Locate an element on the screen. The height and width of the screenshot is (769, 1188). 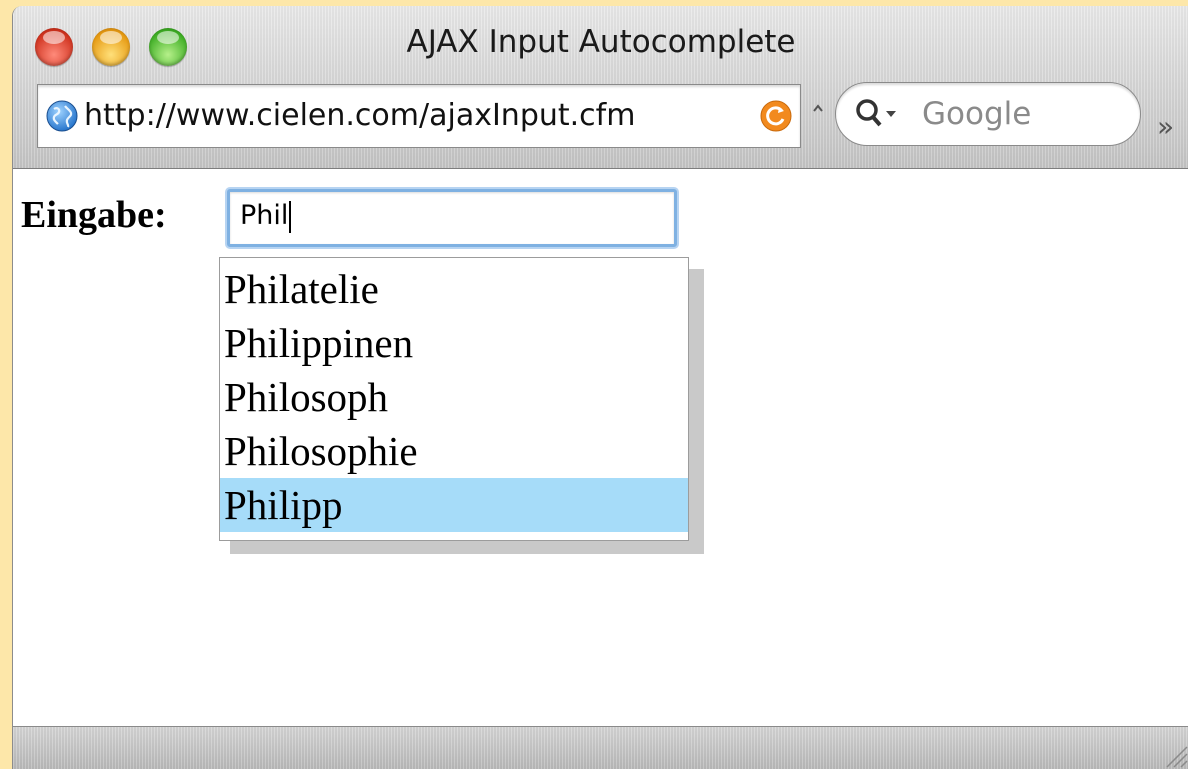
suggestion-item: Philosophie is located at coordinates (454, 451).